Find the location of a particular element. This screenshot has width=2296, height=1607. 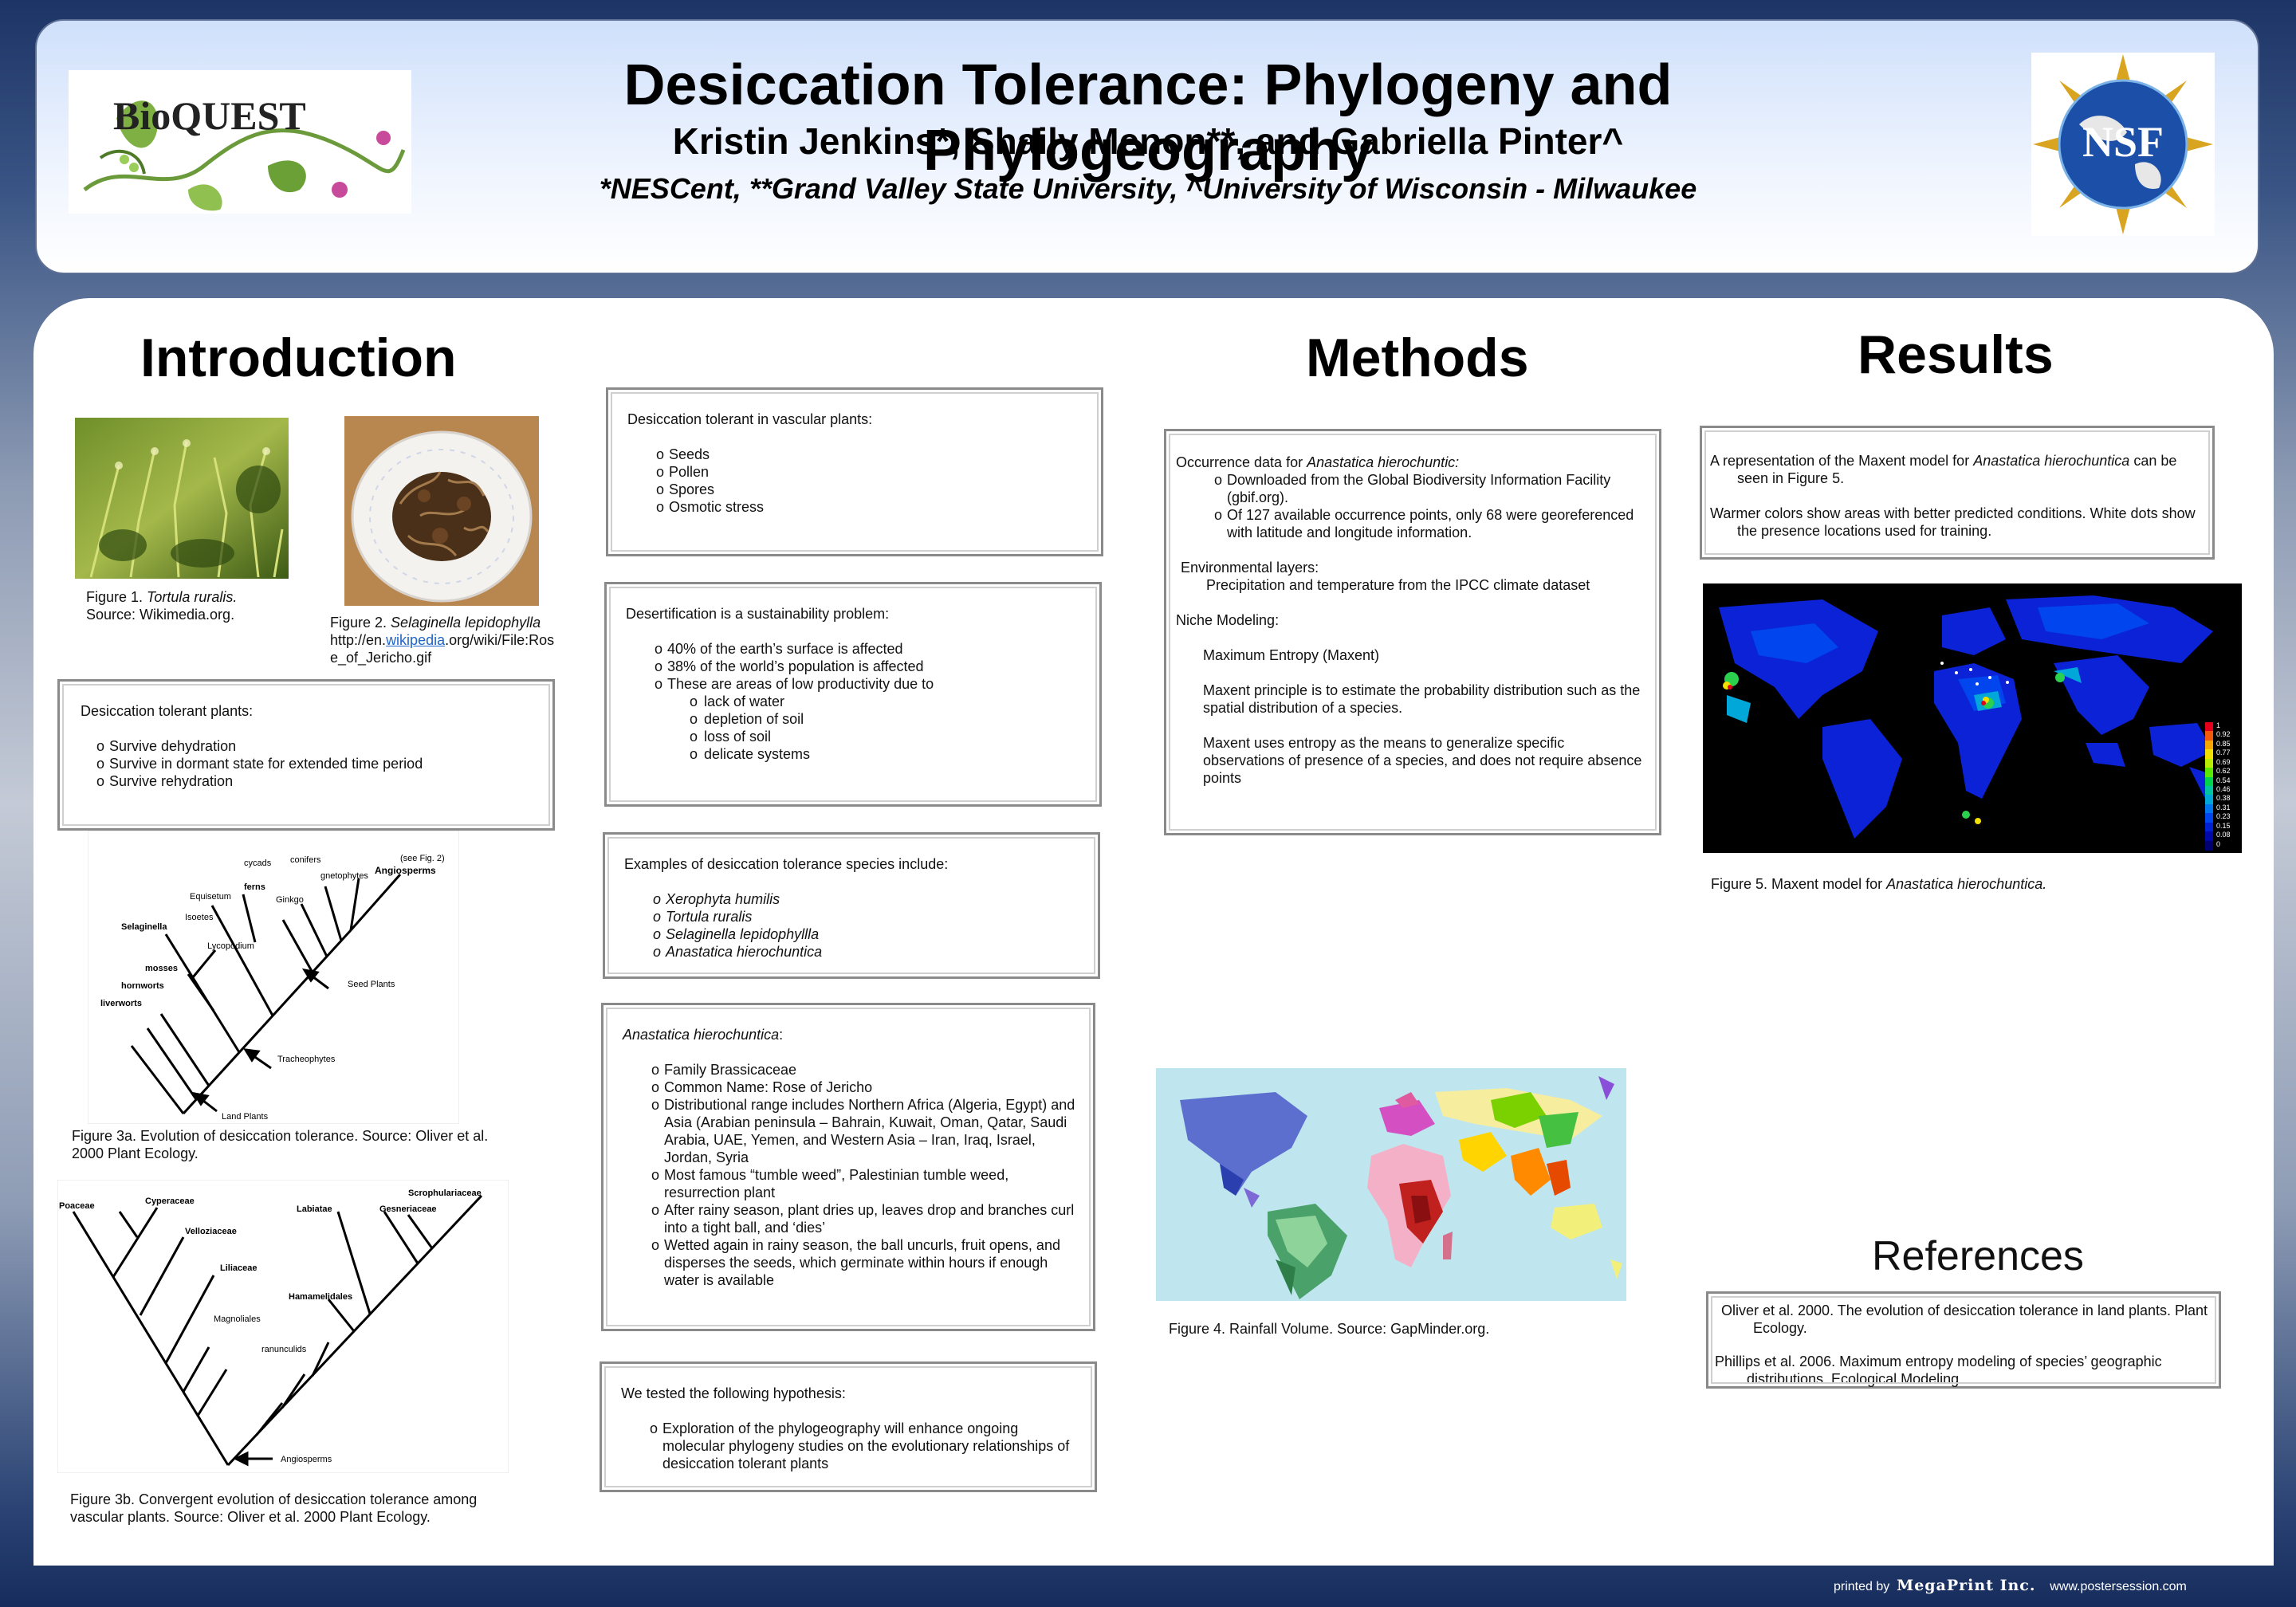

list-item: 40% of the earth’s surface is affected is located at coordinates (861, 649).